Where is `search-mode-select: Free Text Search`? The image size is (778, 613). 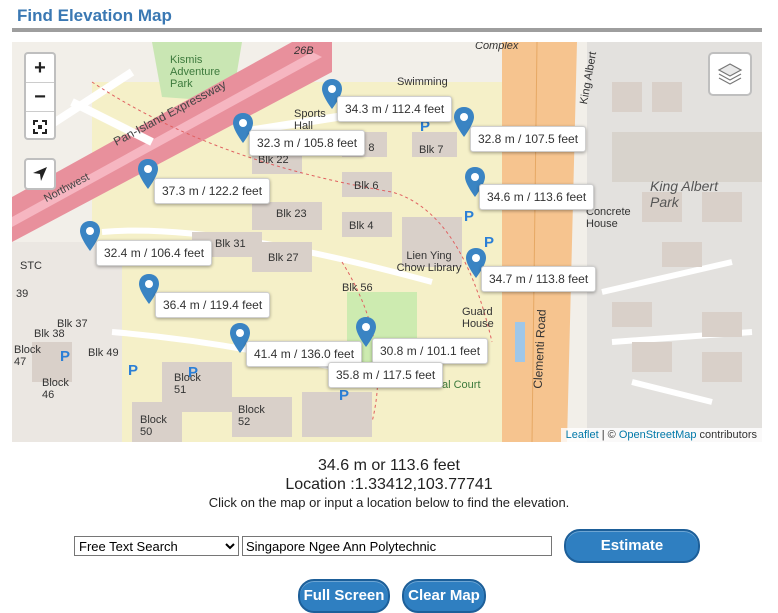
search-mode-select: Free Text Search is located at coordinates (156, 546).